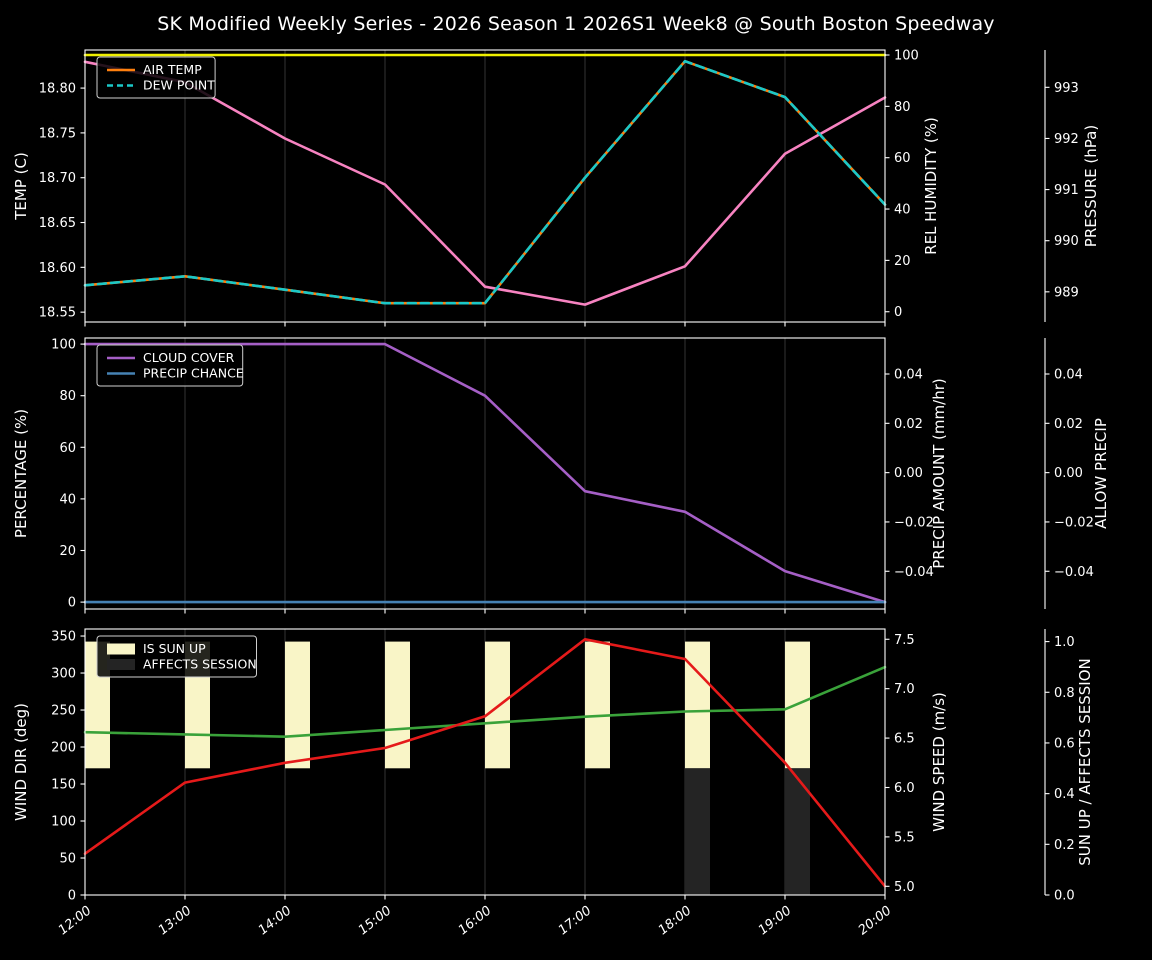 Image resolution: width=1152 pixels, height=960 pixels. Describe the element at coordinates (1064, 896) in the screenshot. I see `y-tick-label: 0.0` at that location.